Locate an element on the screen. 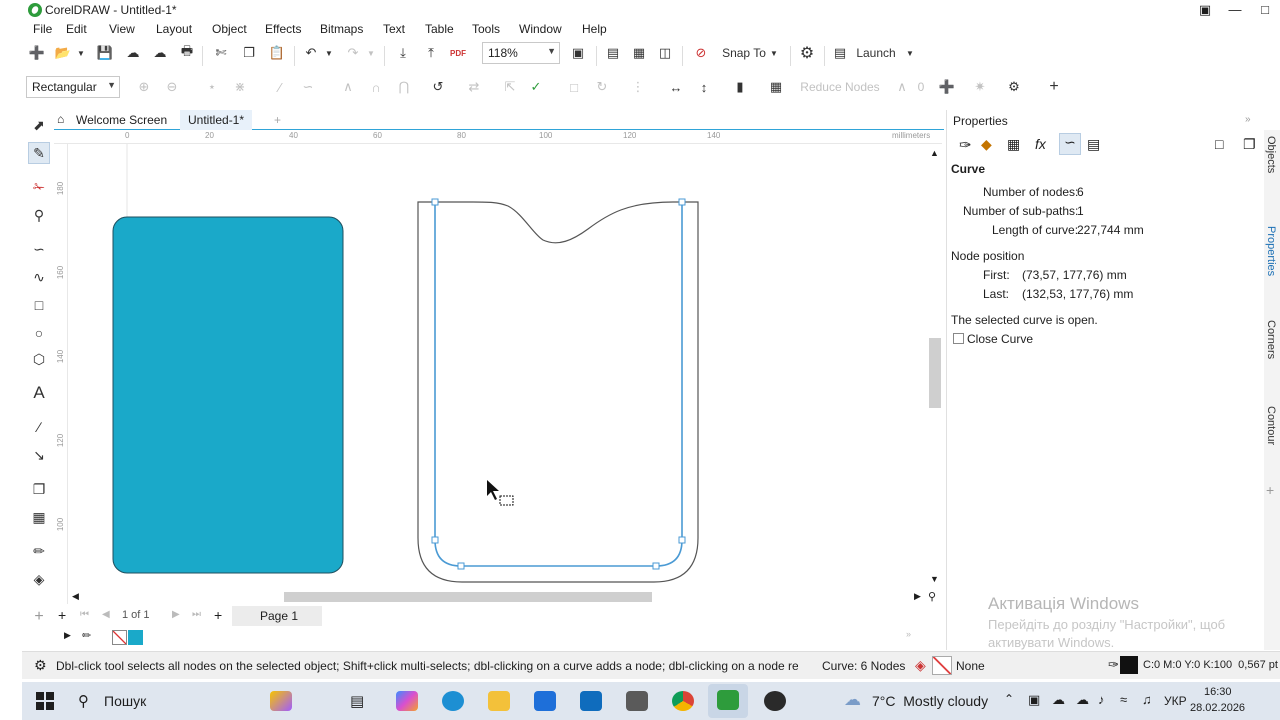 Image resolution: width=1280 pixels, height=720 pixels. ellipse-tool-icon: ○ is located at coordinates (39, 333).